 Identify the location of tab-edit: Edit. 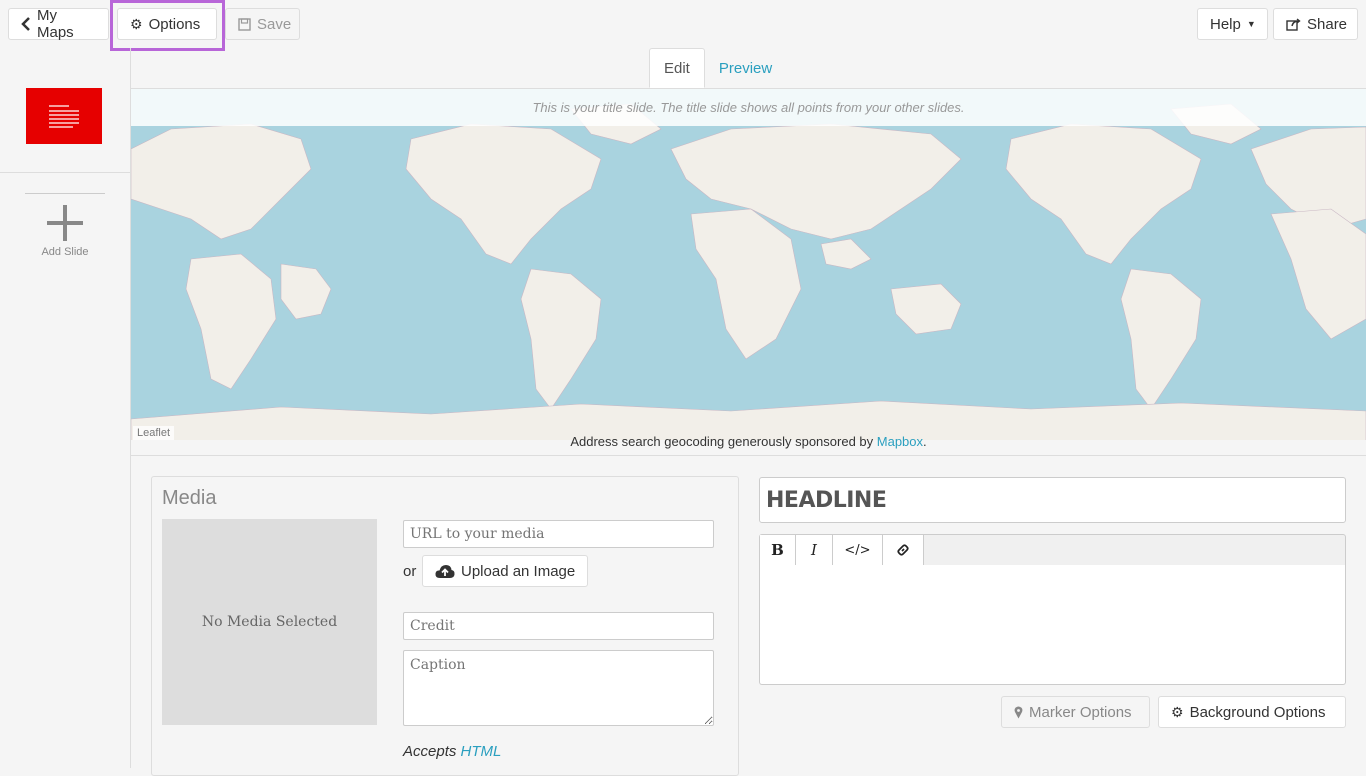
(677, 68).